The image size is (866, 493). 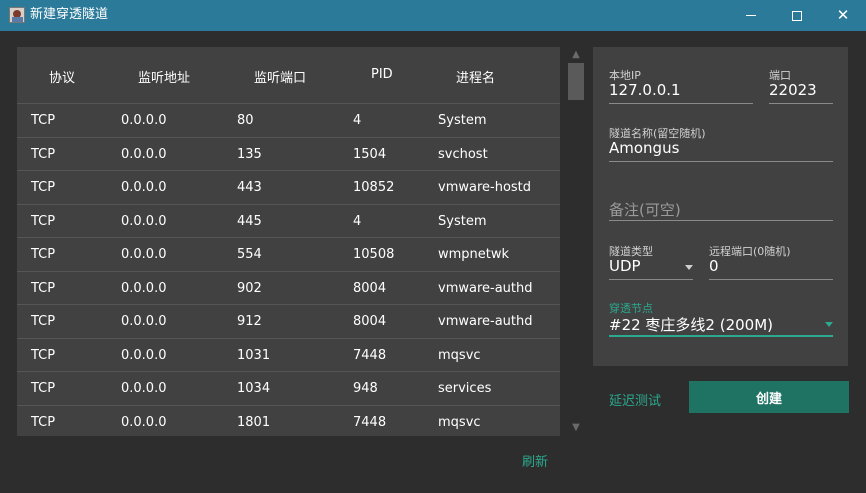 I want to click on maximize-button, so click(x=797, y=15).